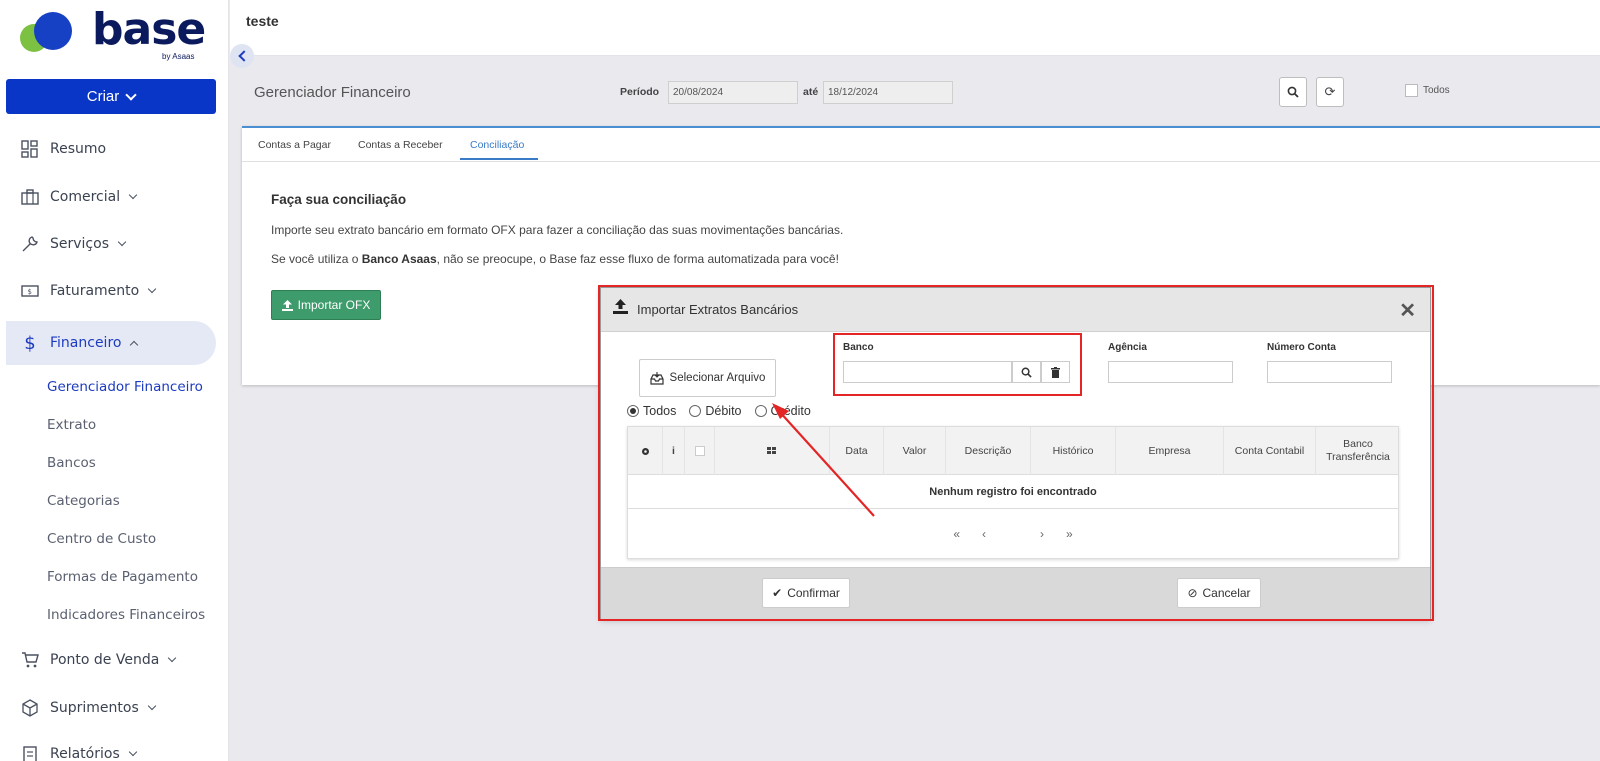 This screenshot has width=1600, height=761. What do you see at coordinates (126, 615) in the screenshot?
I see `sidebar-subitem-indicadores: Indicadores Financeiros` at bounding box center [126, 615].